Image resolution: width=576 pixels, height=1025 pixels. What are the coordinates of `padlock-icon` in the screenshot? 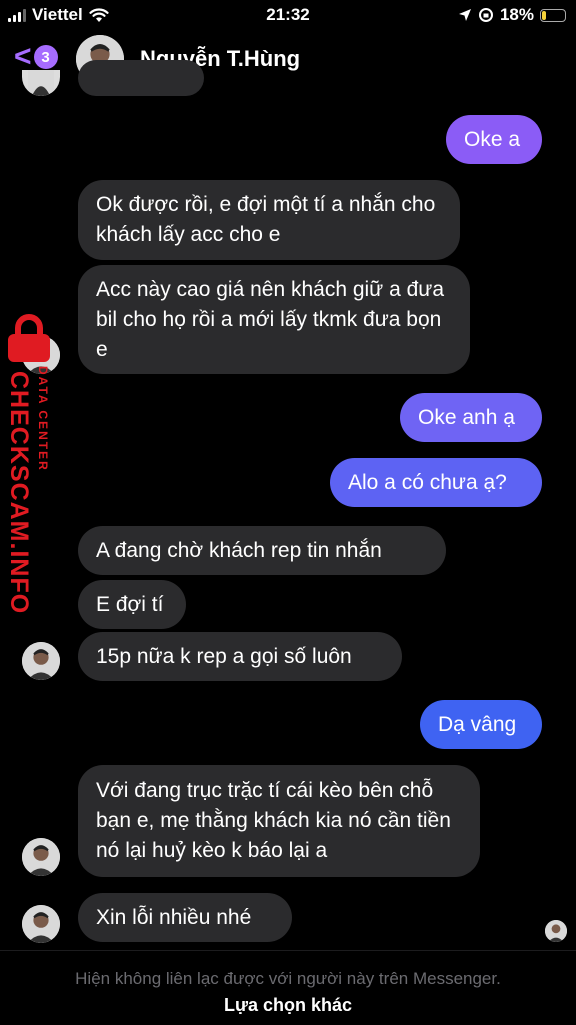 It's located at (29, 338).